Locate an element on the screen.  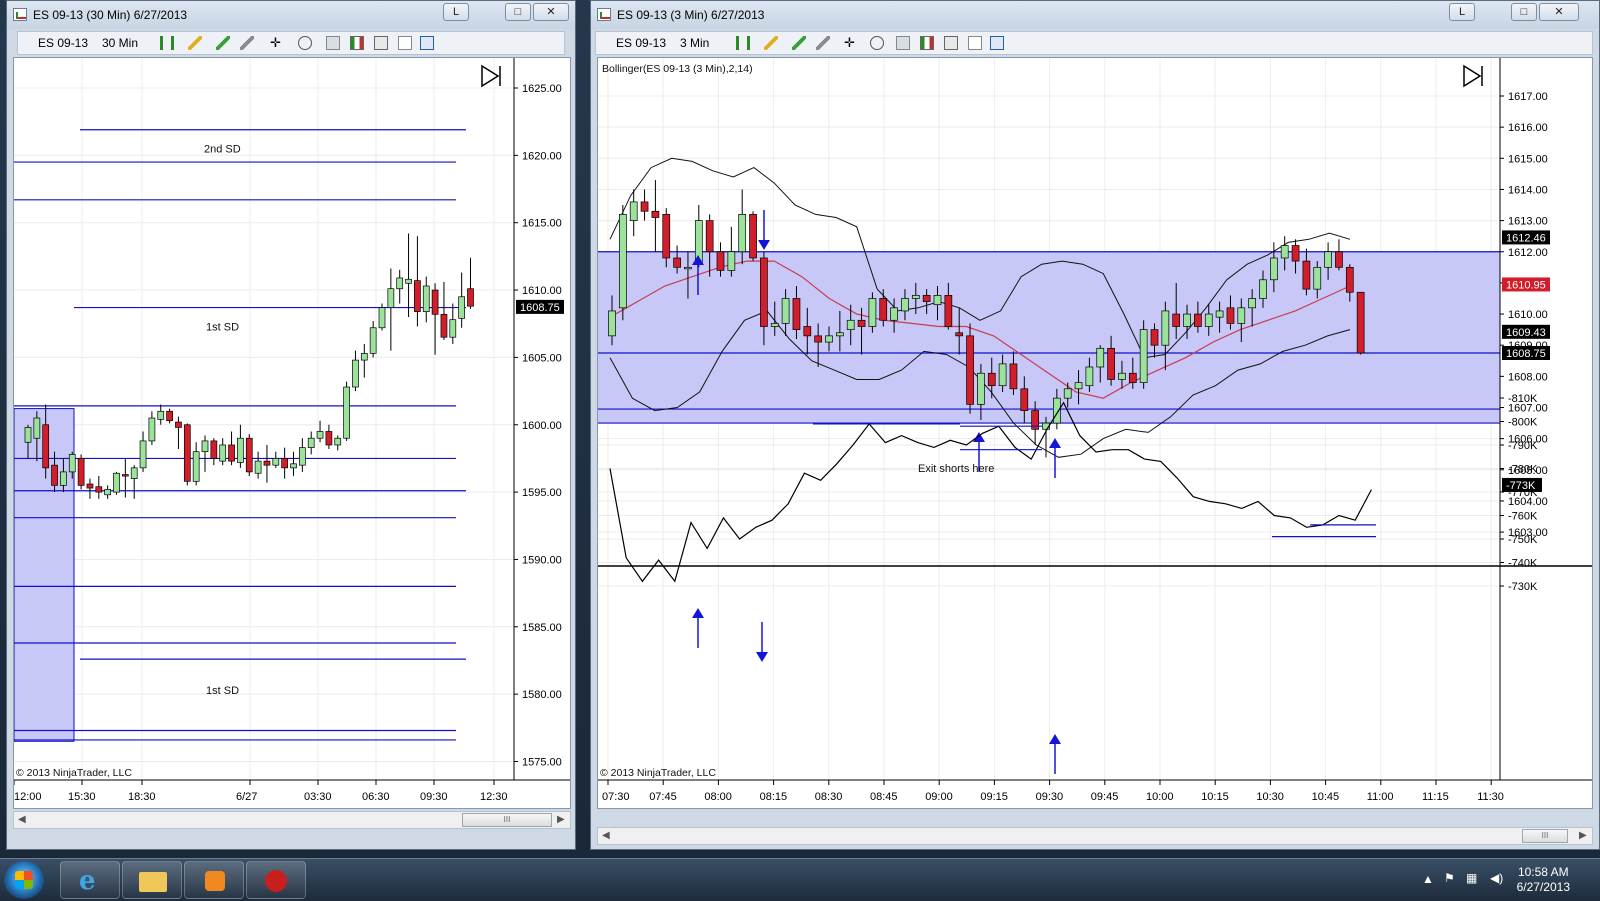
volume-tick-label: -750K is located at coordinates (1523, 540).